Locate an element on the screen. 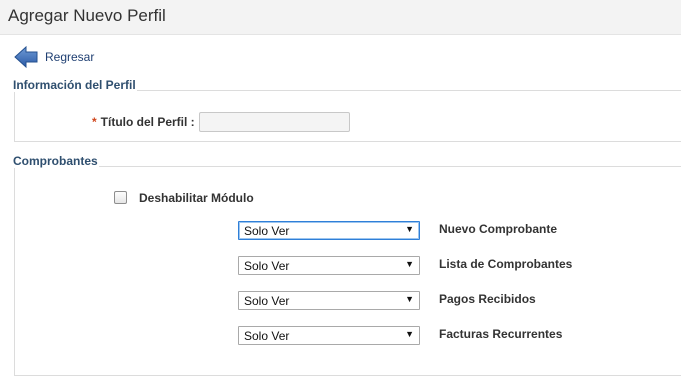 This screenshot has width=681, height=378. receipts-legend: Comprobantes is located at coordinates (55, 161).